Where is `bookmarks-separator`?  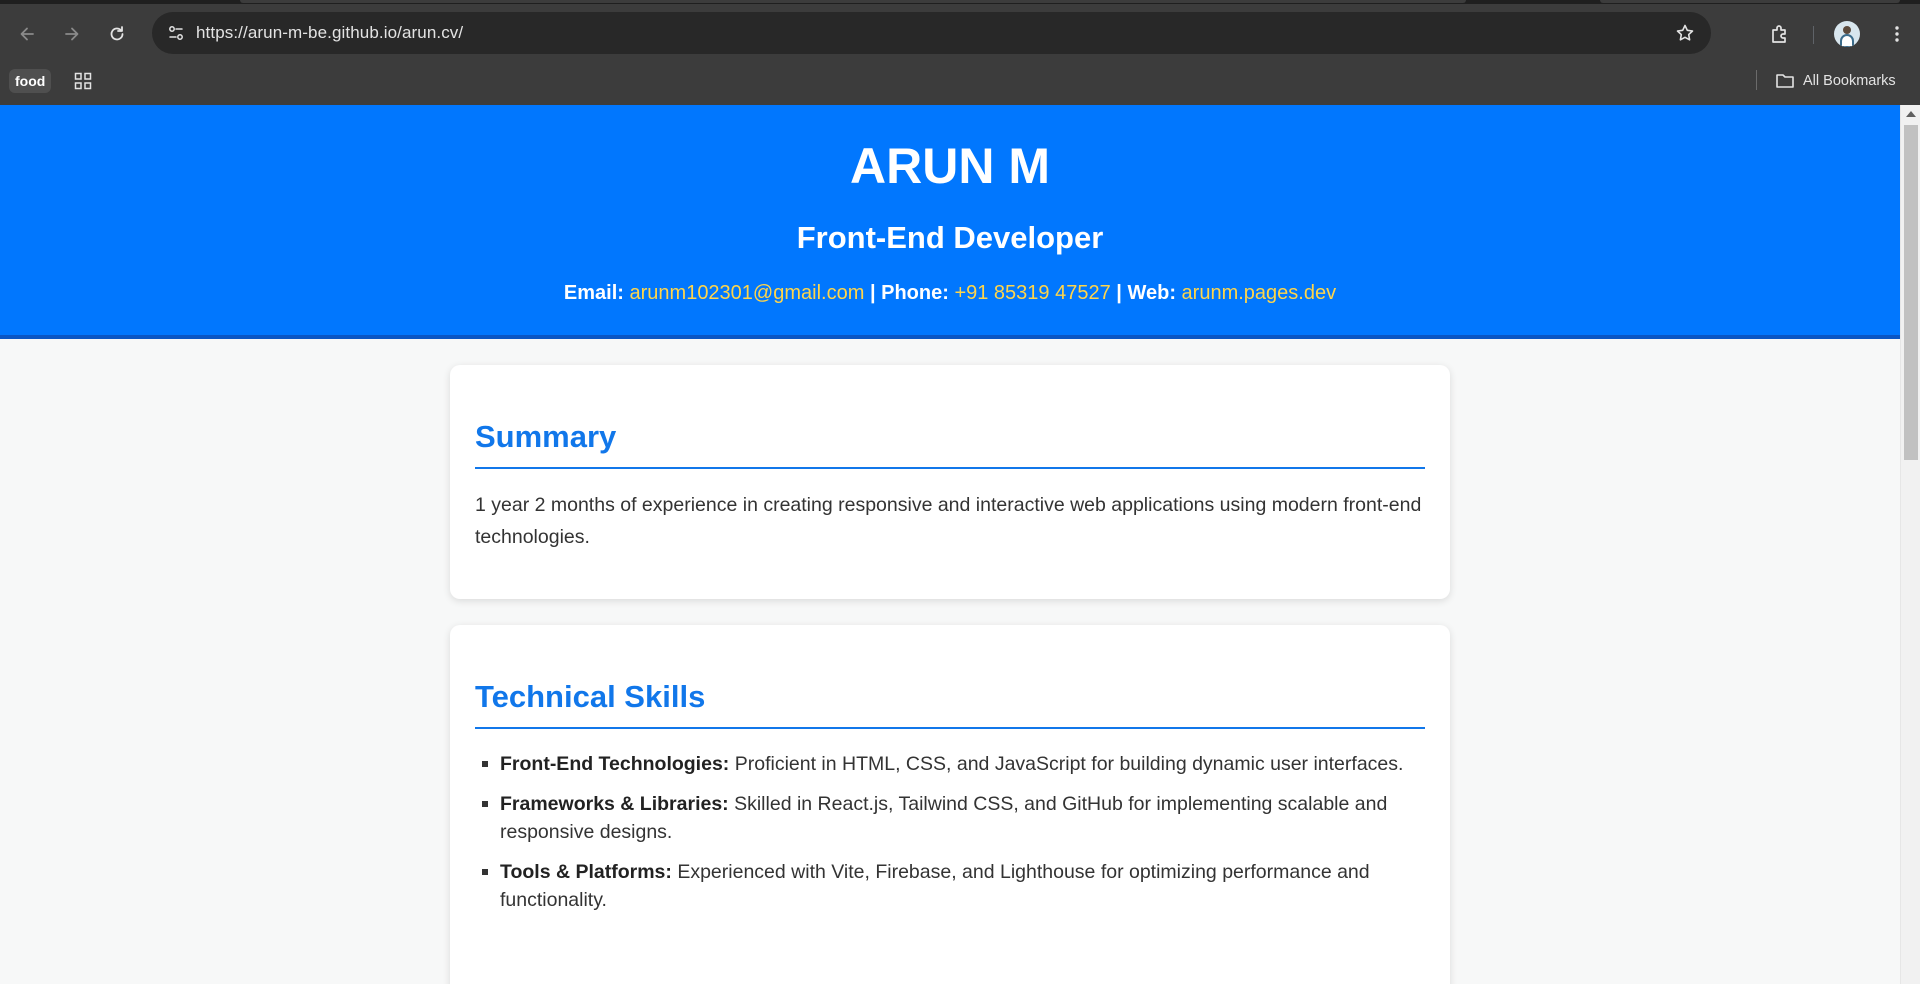
bookmarks-separator is located at coordinates (1756, 80).